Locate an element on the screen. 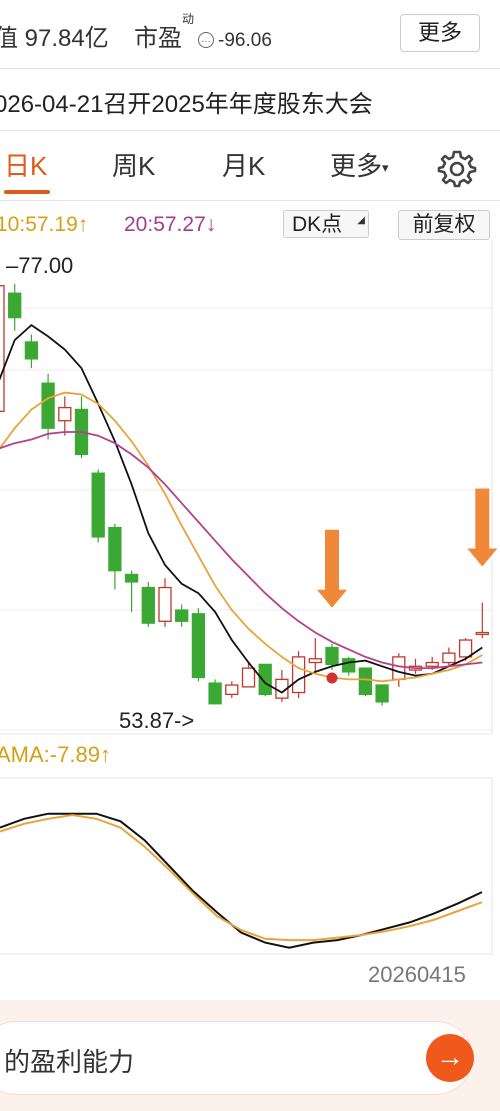 The image size is (500, 1111). bottom-input-bar: 的盈利能力 → is located at coordinates (250, 1055).